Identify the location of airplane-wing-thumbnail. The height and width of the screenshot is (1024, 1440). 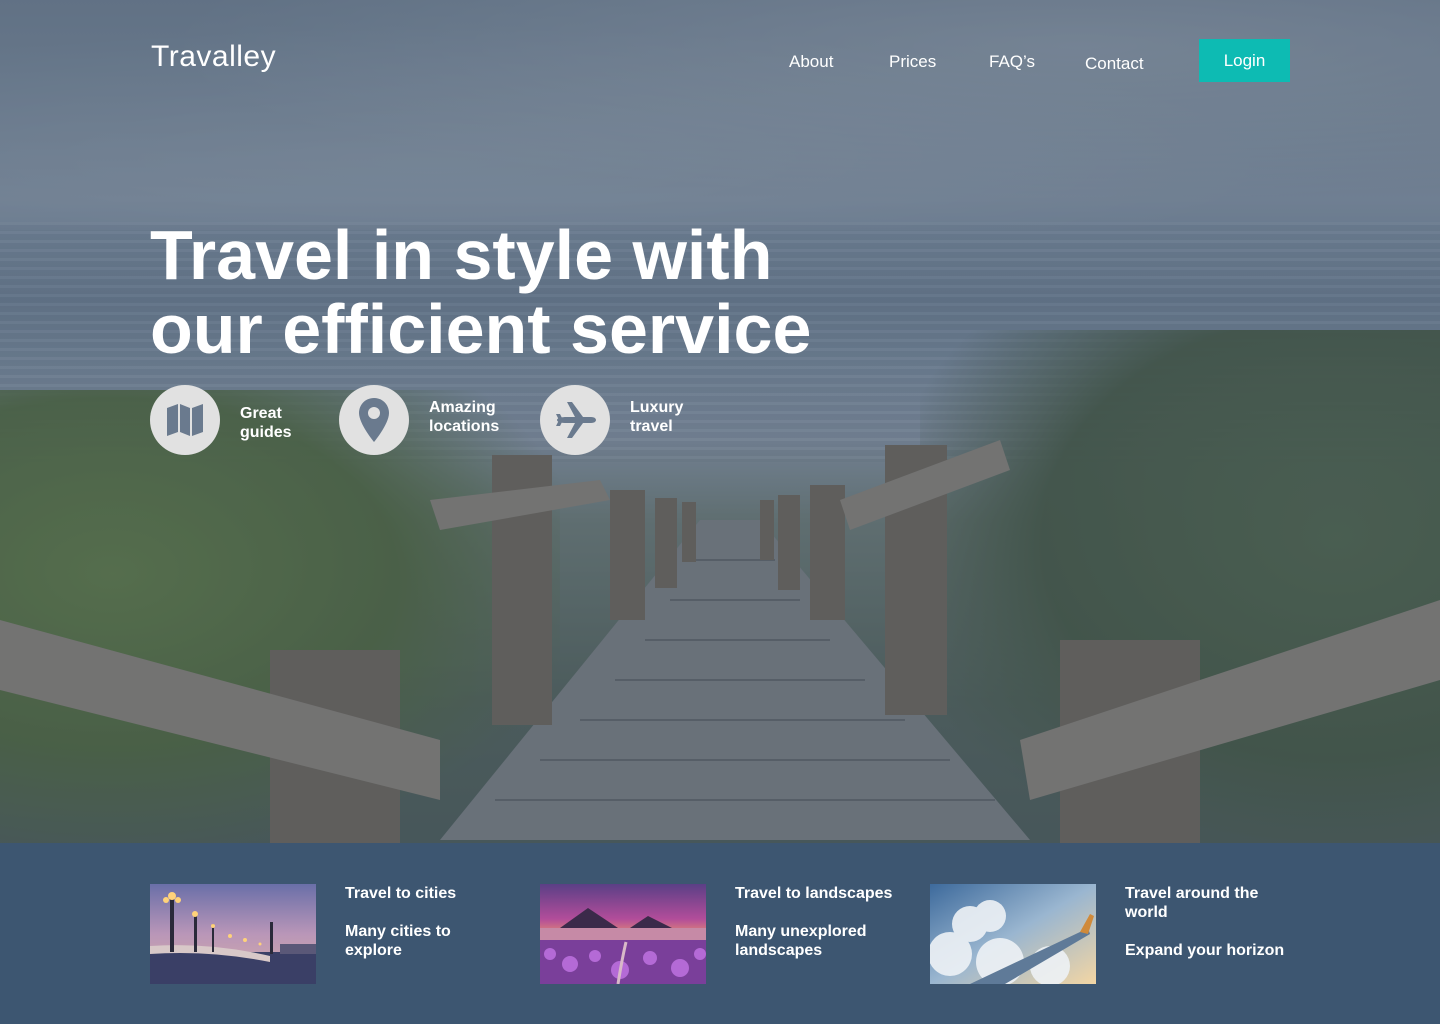
(1013, 934).